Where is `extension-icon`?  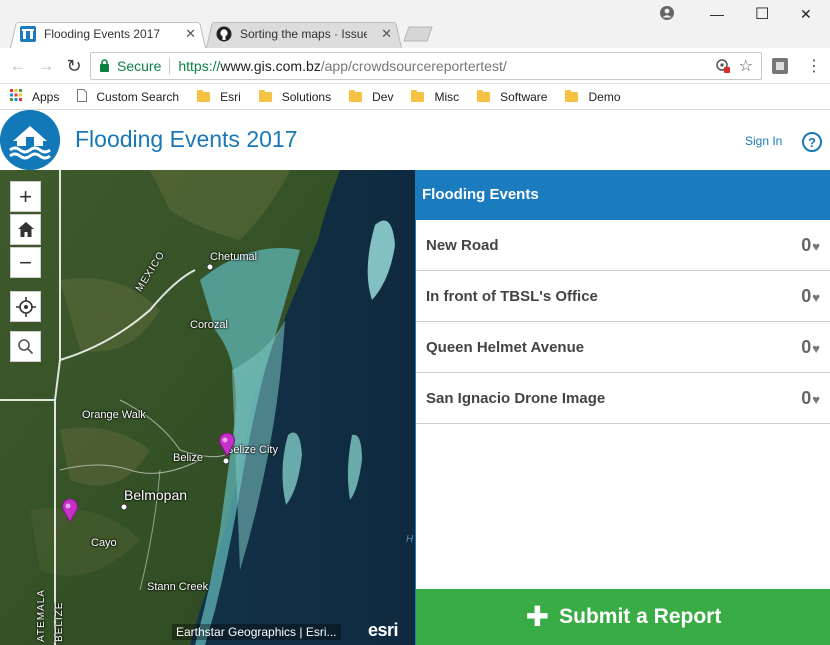
extension-icon is located at coordinates (780, 68).